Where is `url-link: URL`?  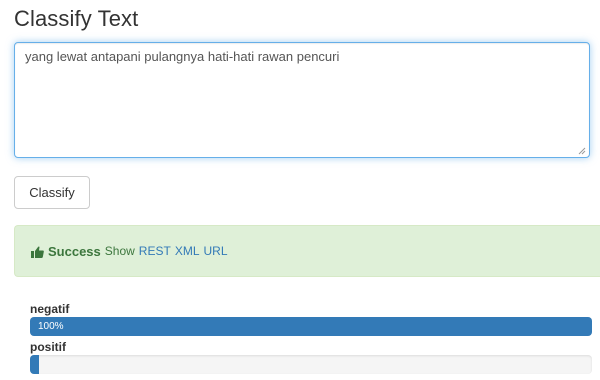 url-link: URL is located at coordinates (216, 251).